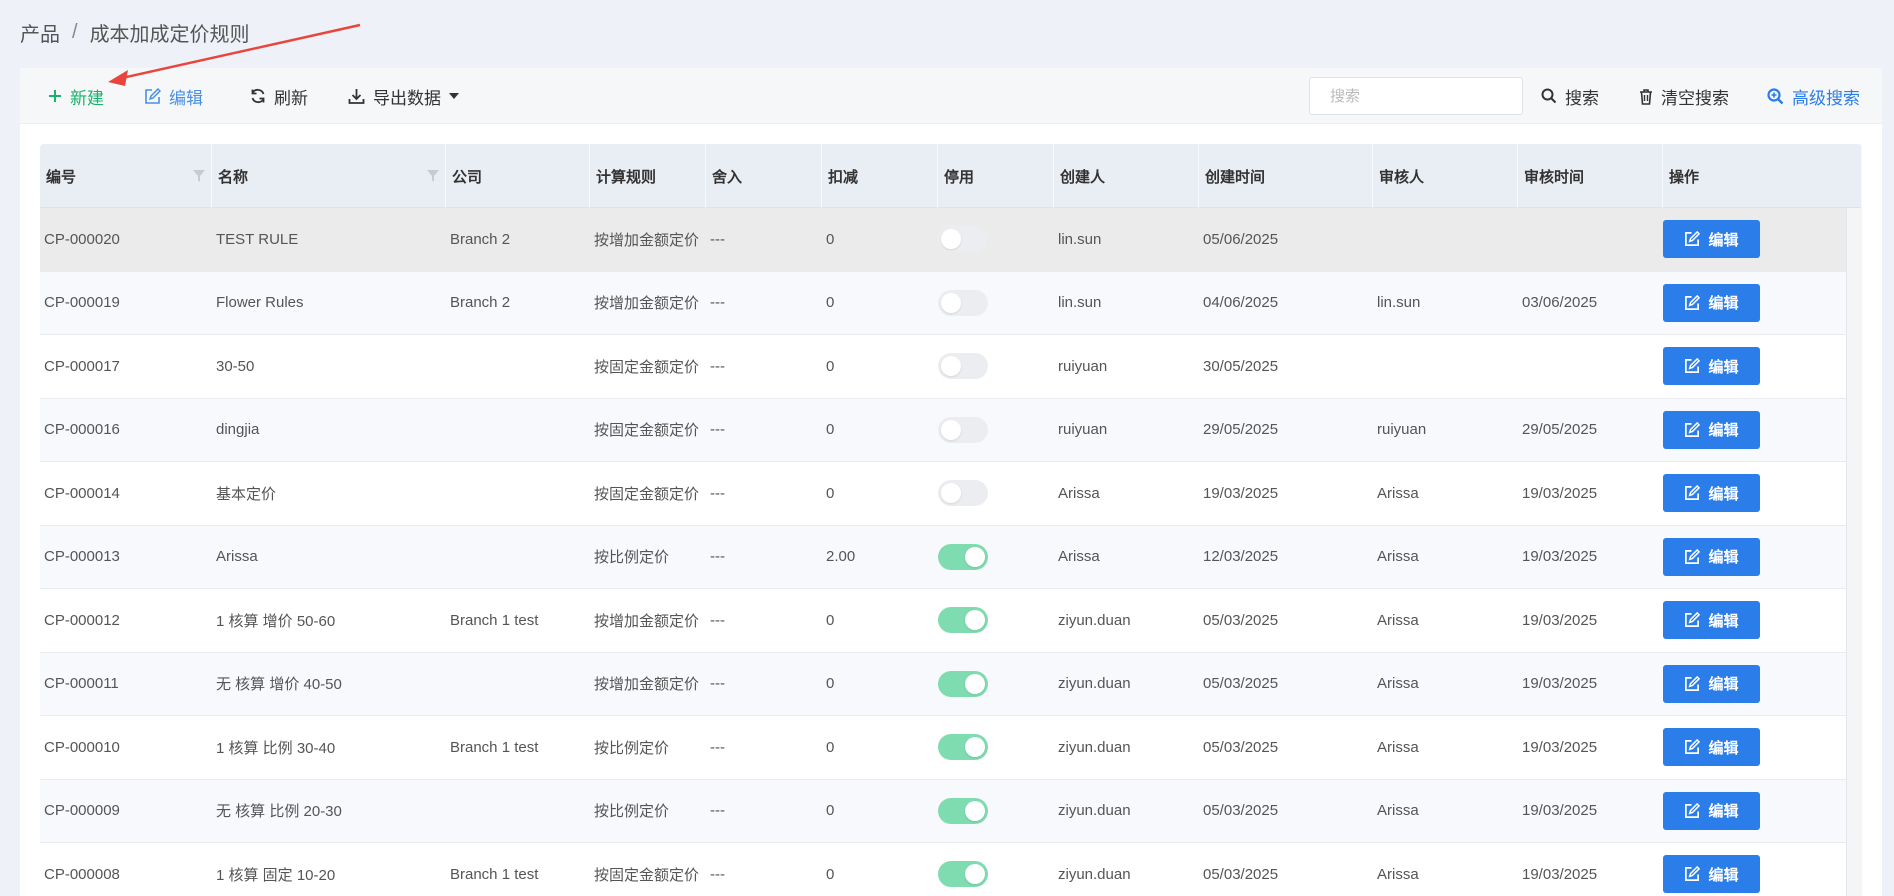 Image resolution: width=1894 pixels, height=896 pixels. What do you see at coordinates (1854, 552) in the screenshot?
I see `vertical-scrollbar` at bounding box center [1854, 552].